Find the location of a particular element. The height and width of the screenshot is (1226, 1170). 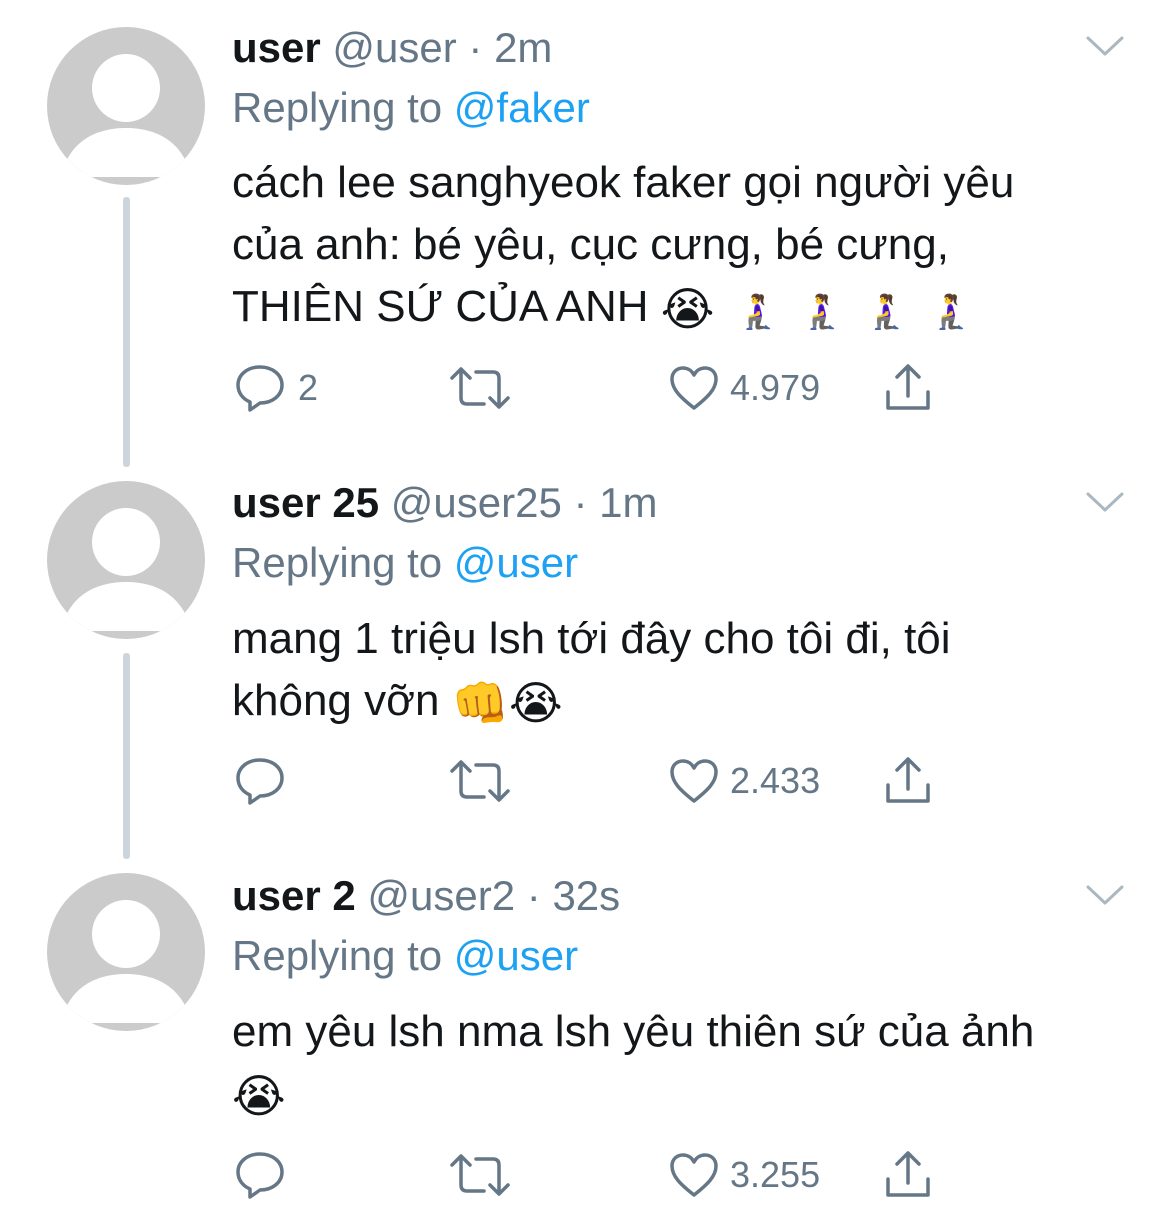

text-line: 😭 is located at coordinates (682, 1095).